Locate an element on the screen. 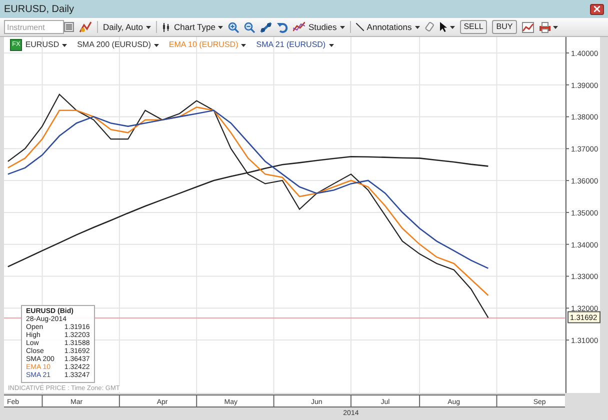 This screenshot has height=420, width=608. interval-dropdown: Daily, Auto is located at coordinates (124, 27).